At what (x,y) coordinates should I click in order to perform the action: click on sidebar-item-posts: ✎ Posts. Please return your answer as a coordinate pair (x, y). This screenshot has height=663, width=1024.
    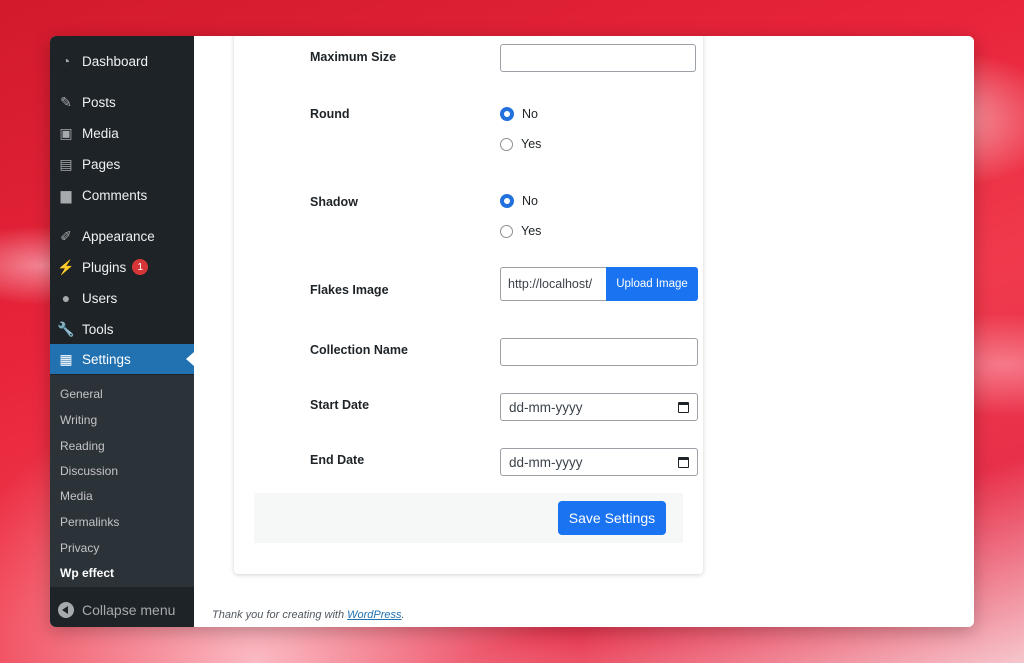
    Looking at the image, I should click on (122, 102).